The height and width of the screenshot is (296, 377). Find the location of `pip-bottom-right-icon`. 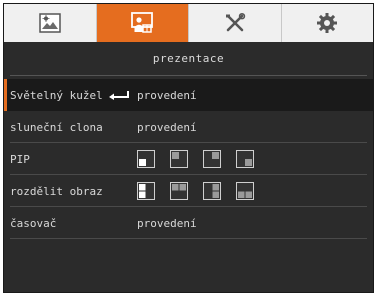

pip-bottom-right-icon is located at coordinates (245, 159).